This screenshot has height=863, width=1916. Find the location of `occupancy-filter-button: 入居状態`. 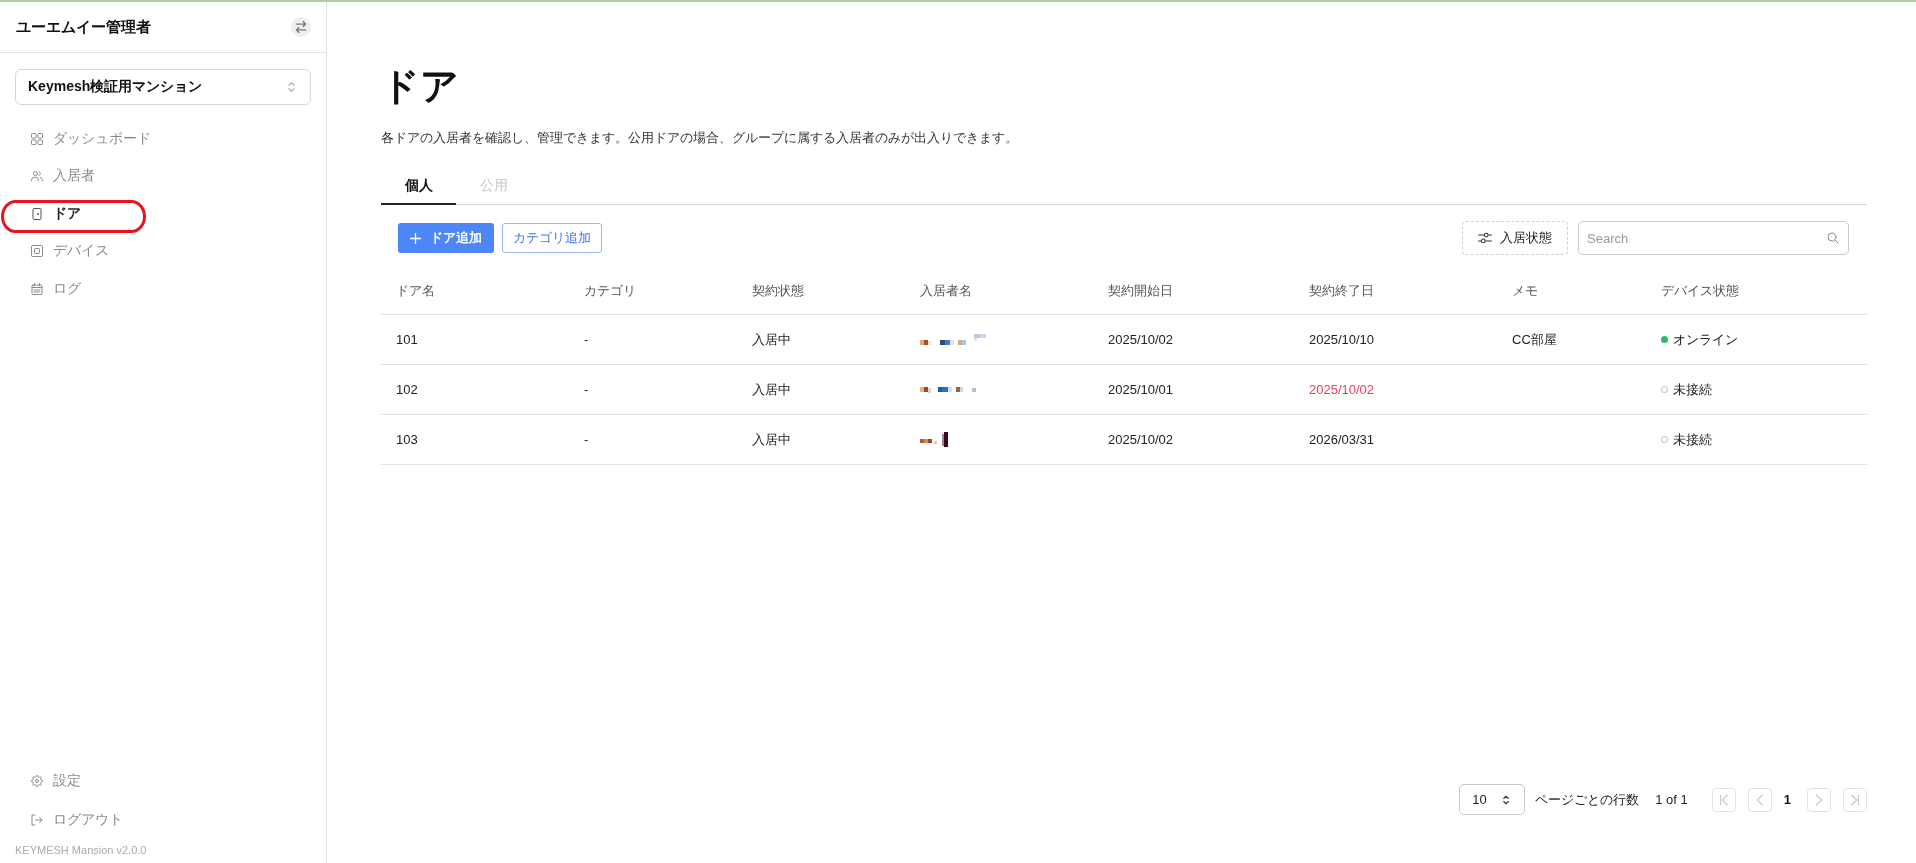

occupancy-filter-button: 入居状態 is located at coordinates (1515, 238).